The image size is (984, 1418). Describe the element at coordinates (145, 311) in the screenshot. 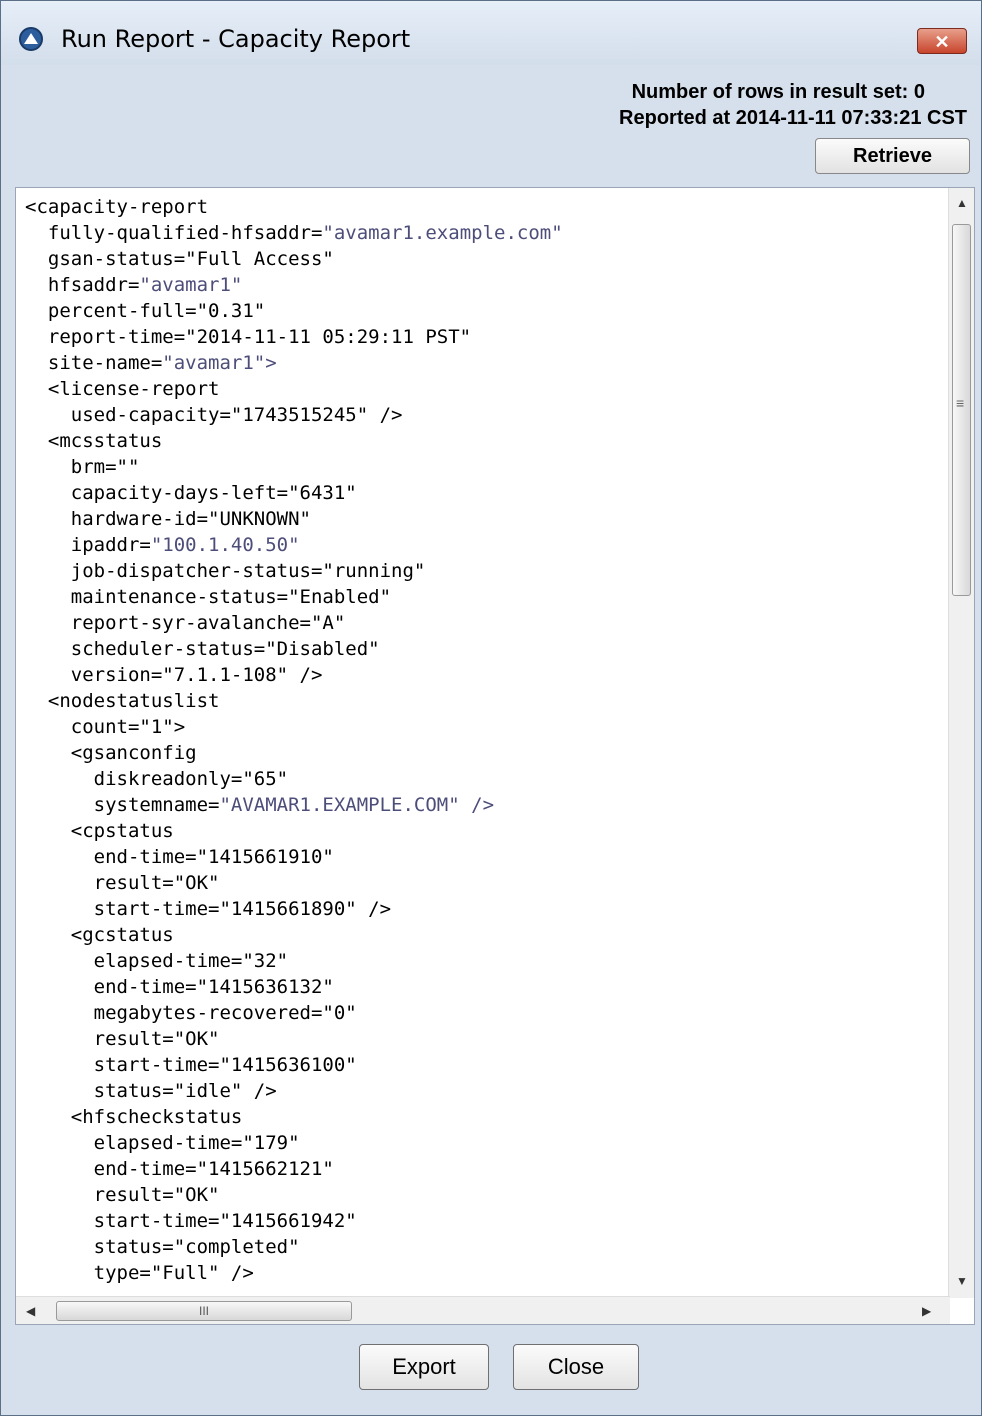

I see `report-line: percent-full="0.31"` at that location.